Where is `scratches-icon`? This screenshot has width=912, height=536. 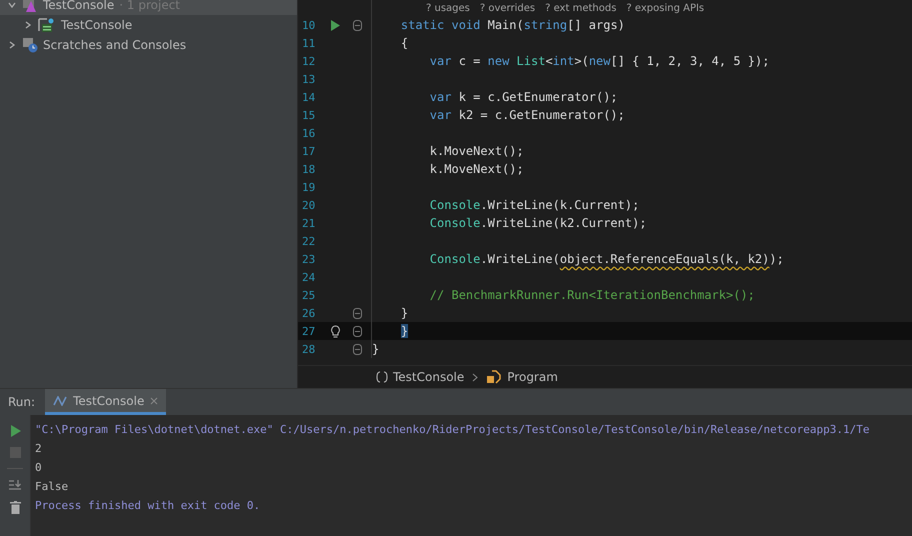 scratches-icon is located at coordinates (30, 45).